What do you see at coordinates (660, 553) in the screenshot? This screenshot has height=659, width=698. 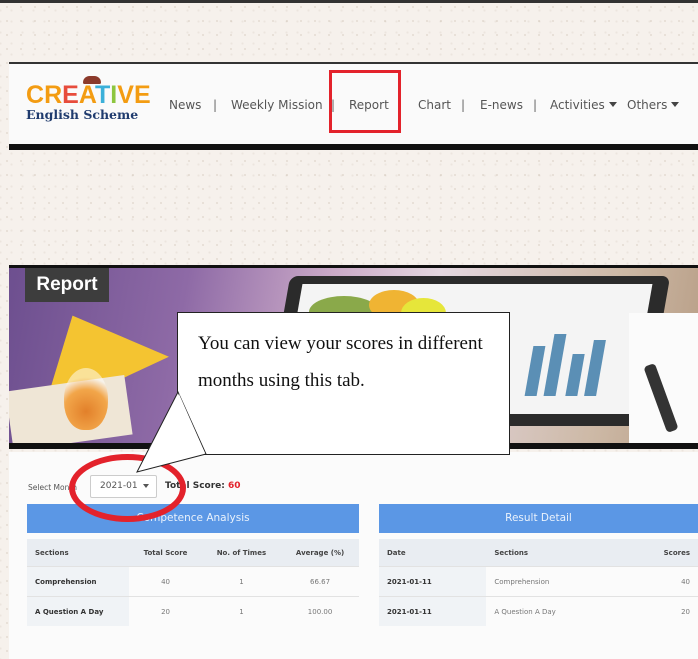 I see `column-header: Scores` at bounding box center [660, 553].